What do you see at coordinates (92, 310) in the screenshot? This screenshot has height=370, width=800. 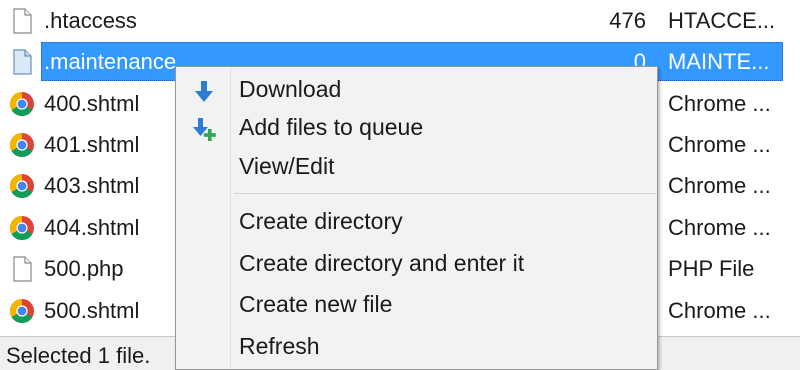 I see `file-name: 500.shtml` at bounding box center [92, 310].